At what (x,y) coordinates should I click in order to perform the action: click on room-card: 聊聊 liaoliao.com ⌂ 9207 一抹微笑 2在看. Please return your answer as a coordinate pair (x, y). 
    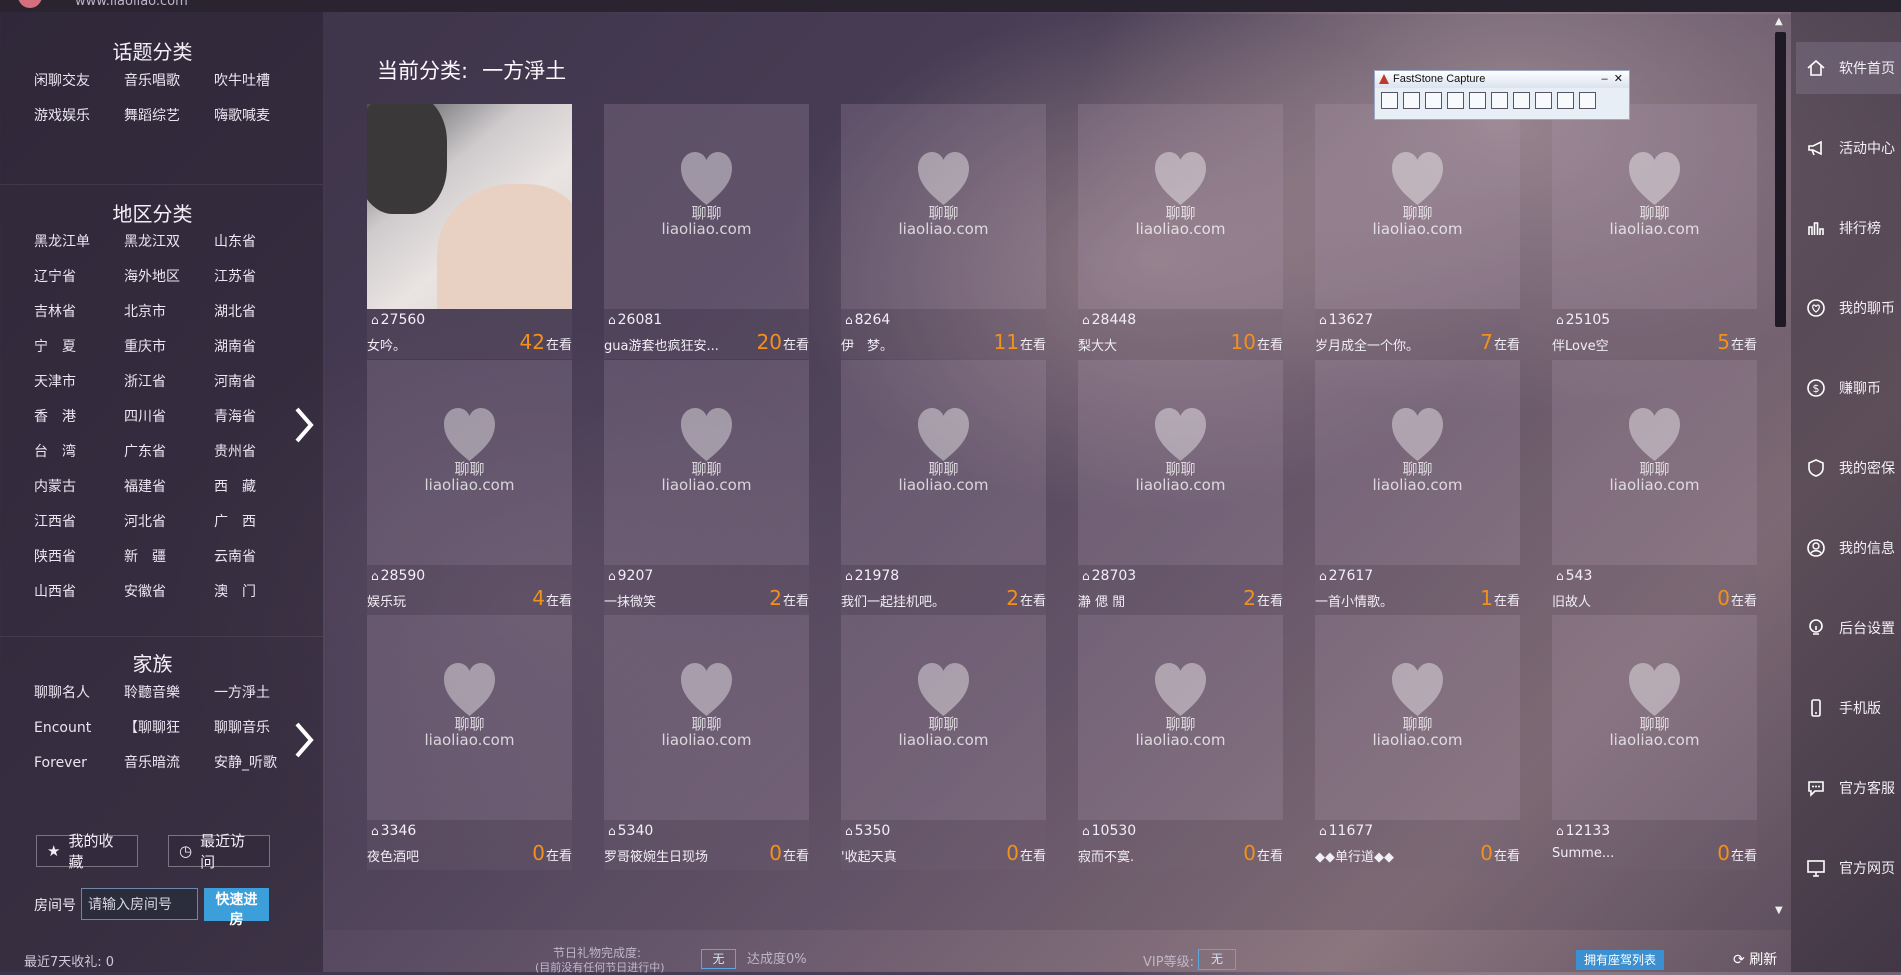
    Looking at the image, I should click on (706, 487).